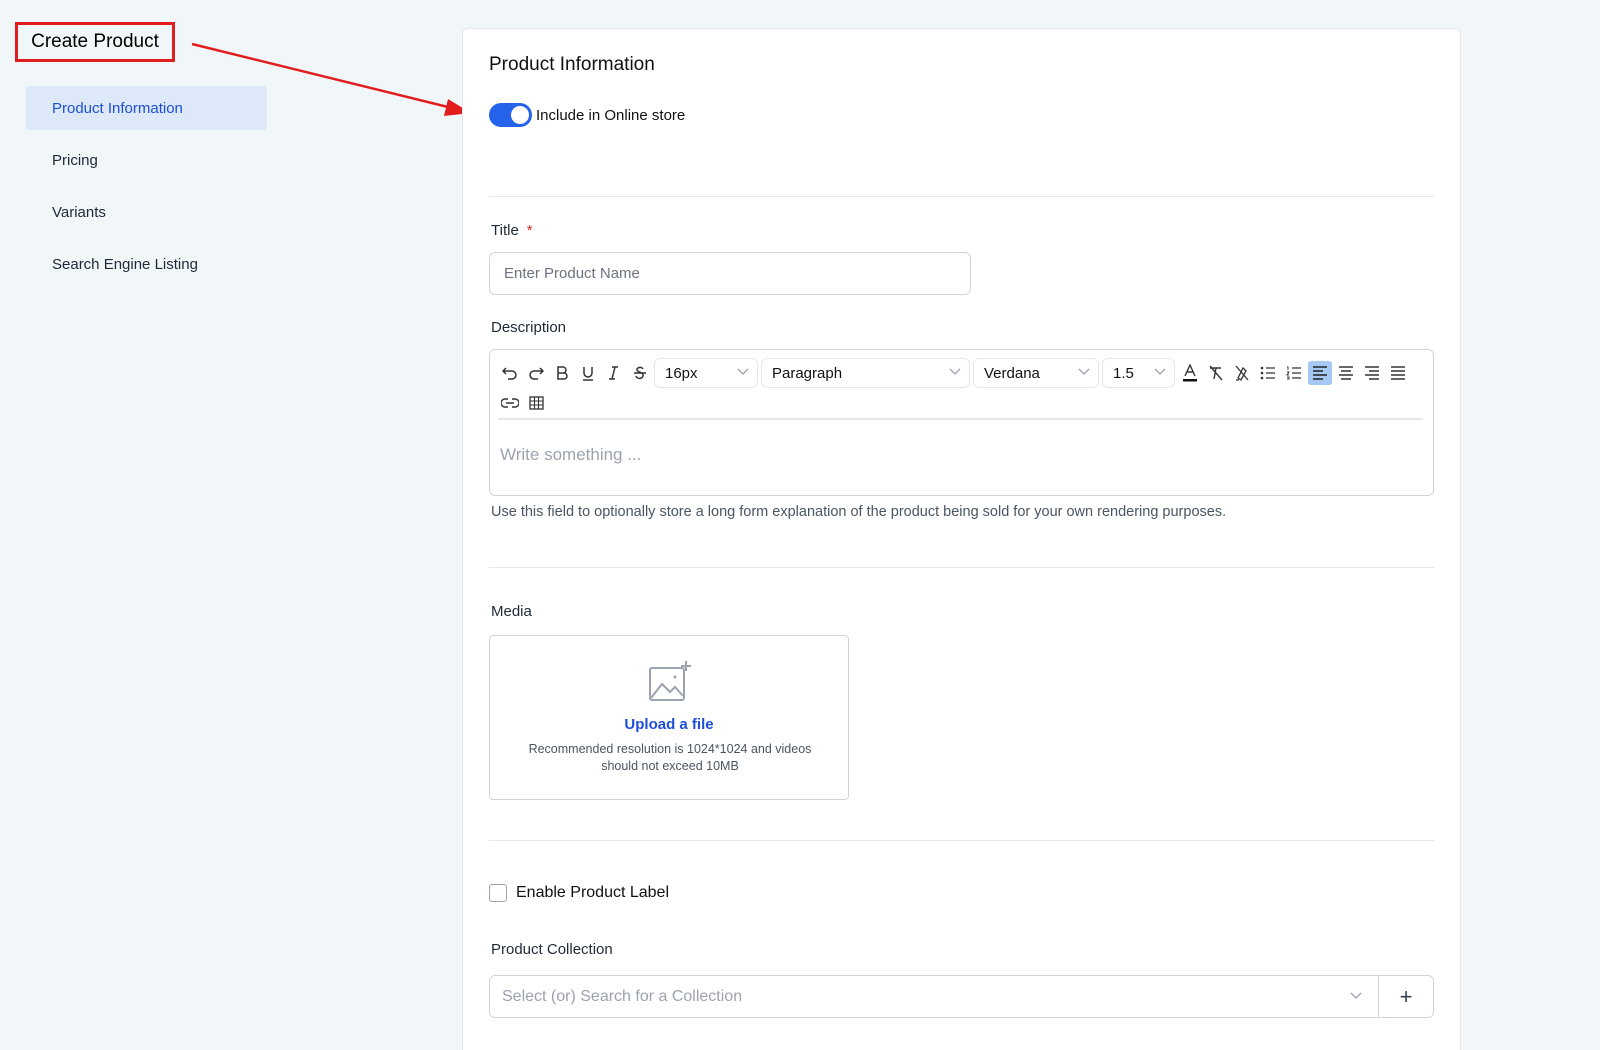 Image resolution: width=1600 pixels, height=1050 pixels. I want to click on text-color-icon, so click(1190, 373).